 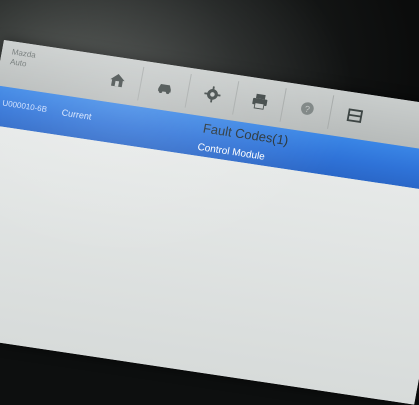 I want to click on menu-button, so click(x=355, y=116).